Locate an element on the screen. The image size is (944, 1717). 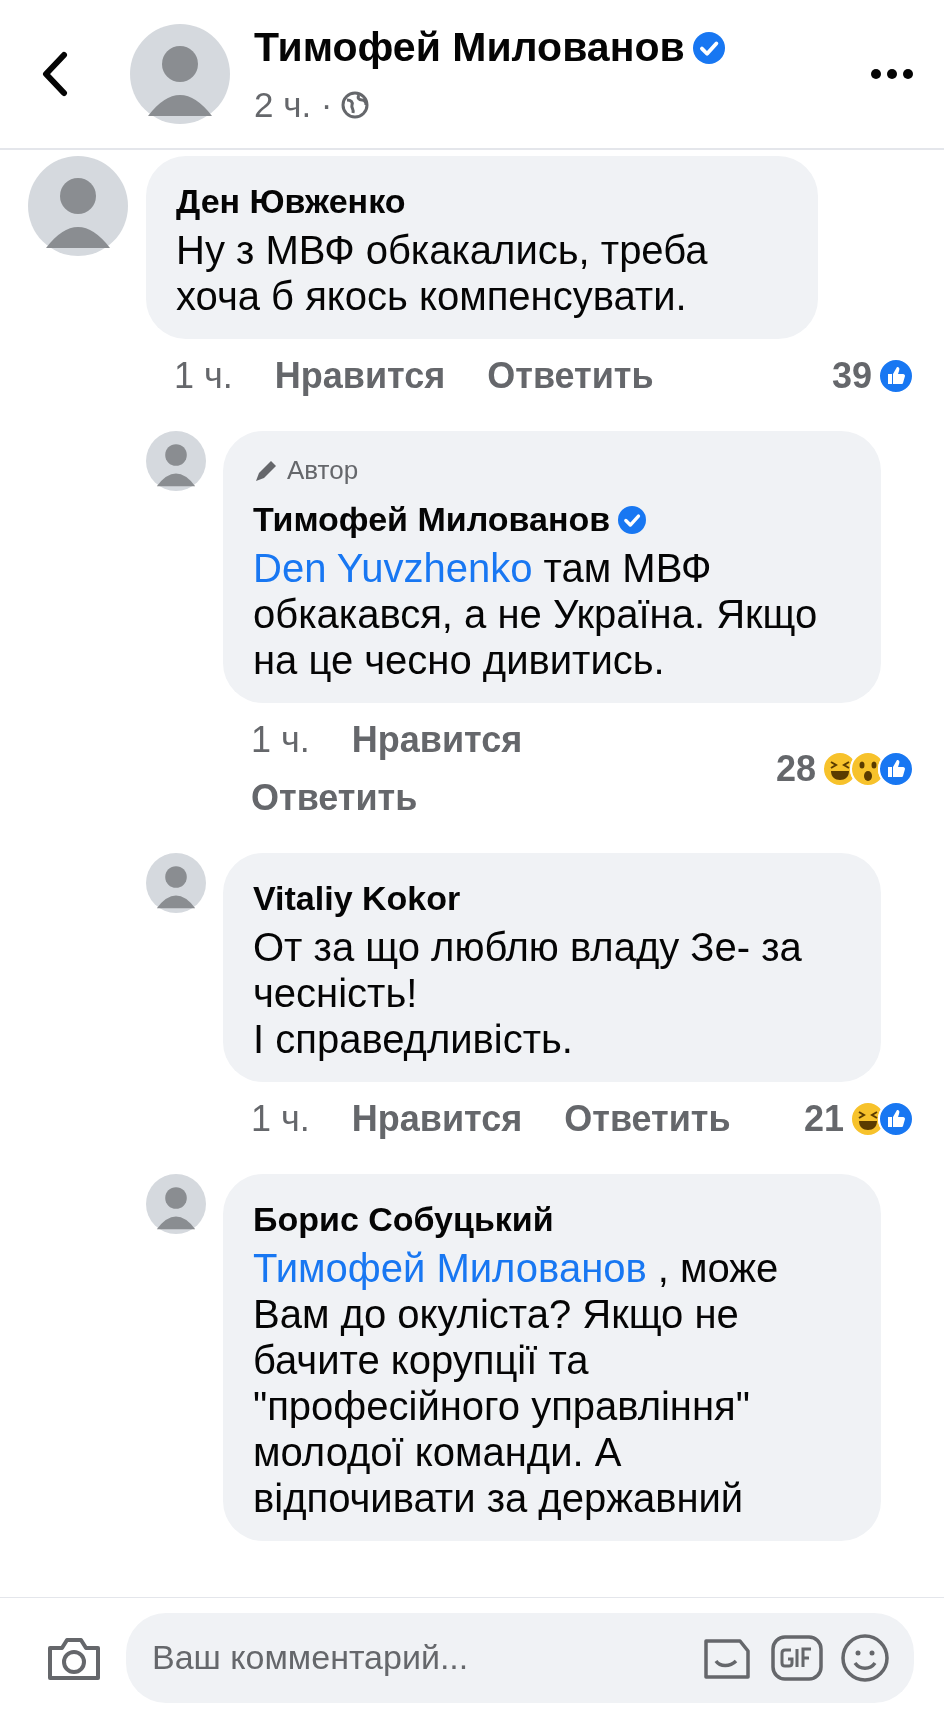
mention-link: Тимофей Милованов is located at coordinates (450, 1268).